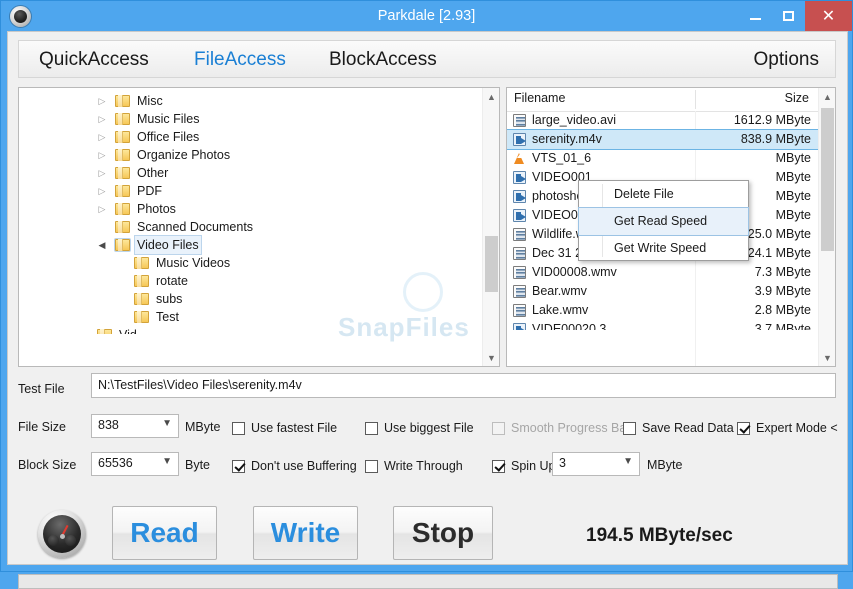 The height and width of the screenshot is (589, 853). I want to click on tree-item-organize-photos: ▷ Organize Photos, so click(250, 155).